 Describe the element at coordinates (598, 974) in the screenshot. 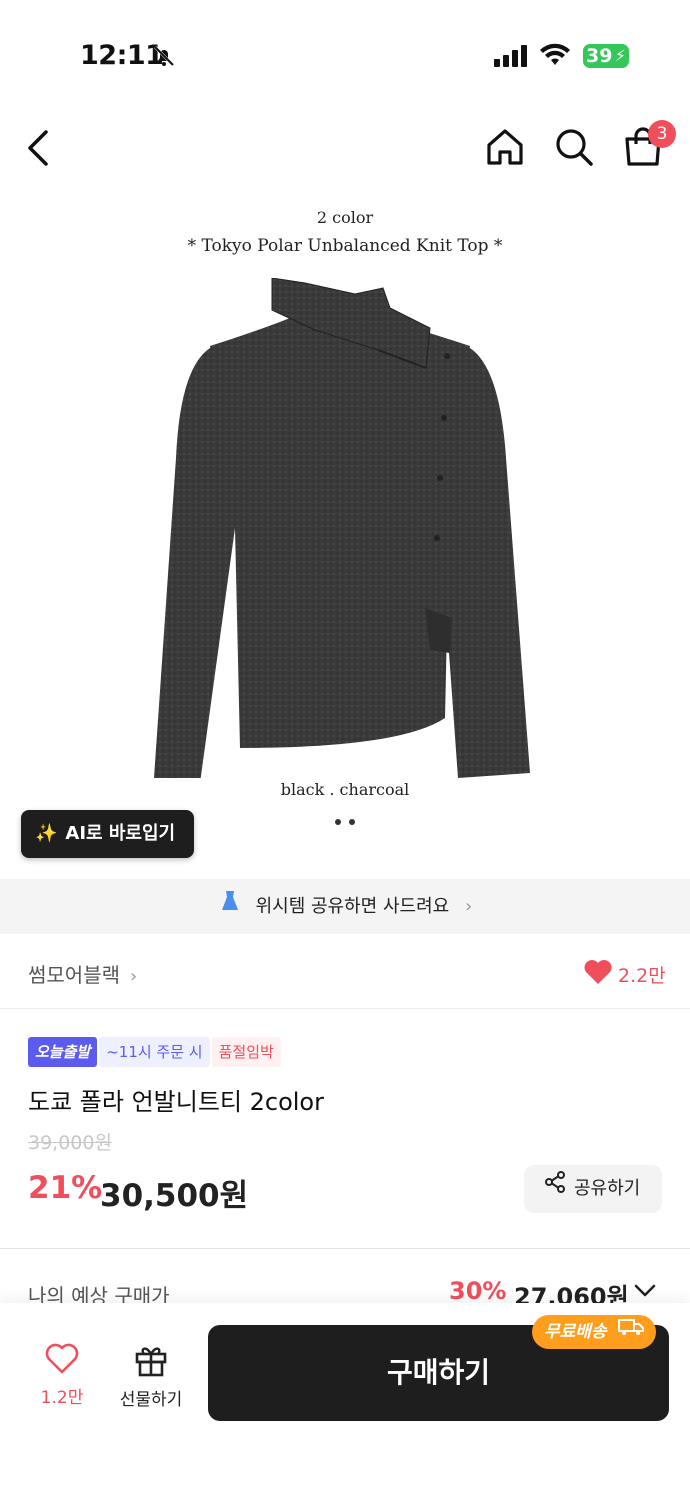

I see `heart-icon` at that location.